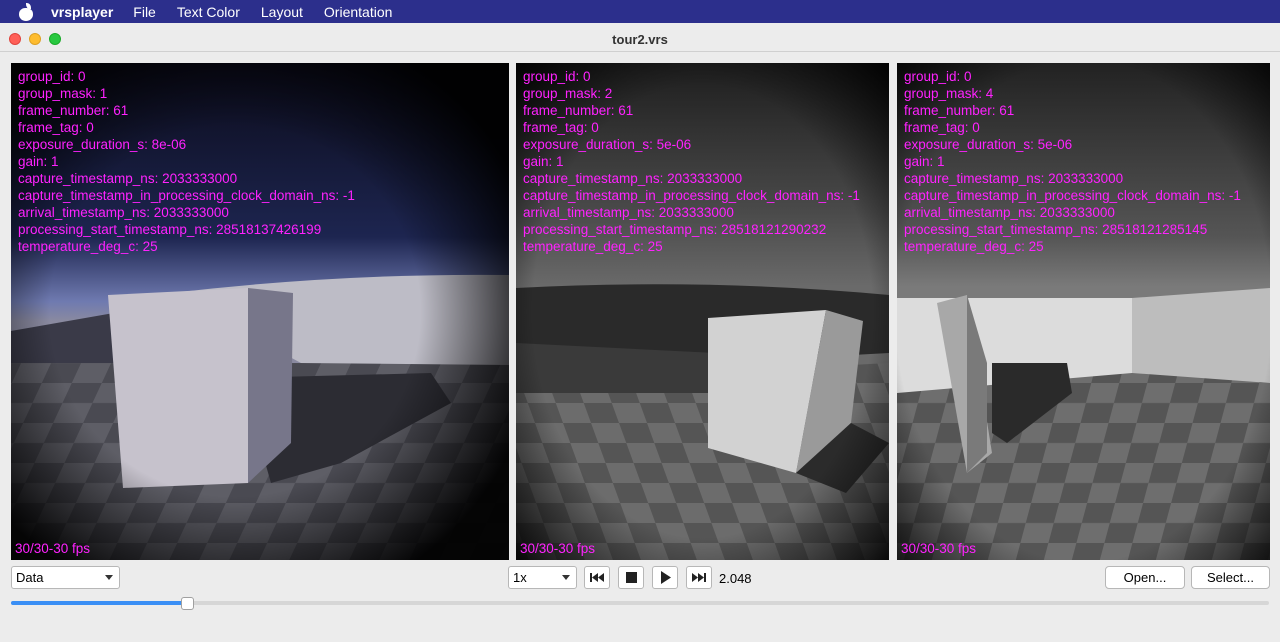 This screenshot has height=642, width=1280. I want to click on menu-text-color: Text Color, so click(208, 12).